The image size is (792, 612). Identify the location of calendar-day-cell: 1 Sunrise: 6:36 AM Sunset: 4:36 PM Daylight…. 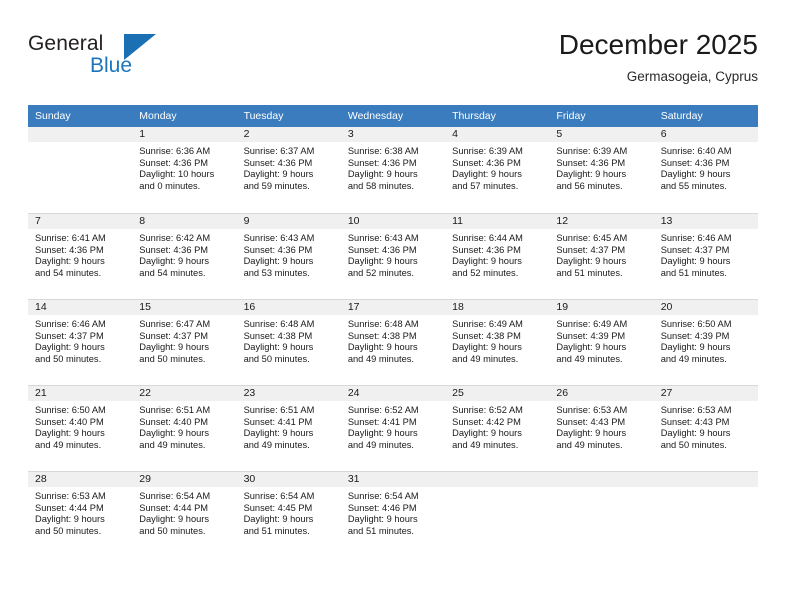
(184, 170).